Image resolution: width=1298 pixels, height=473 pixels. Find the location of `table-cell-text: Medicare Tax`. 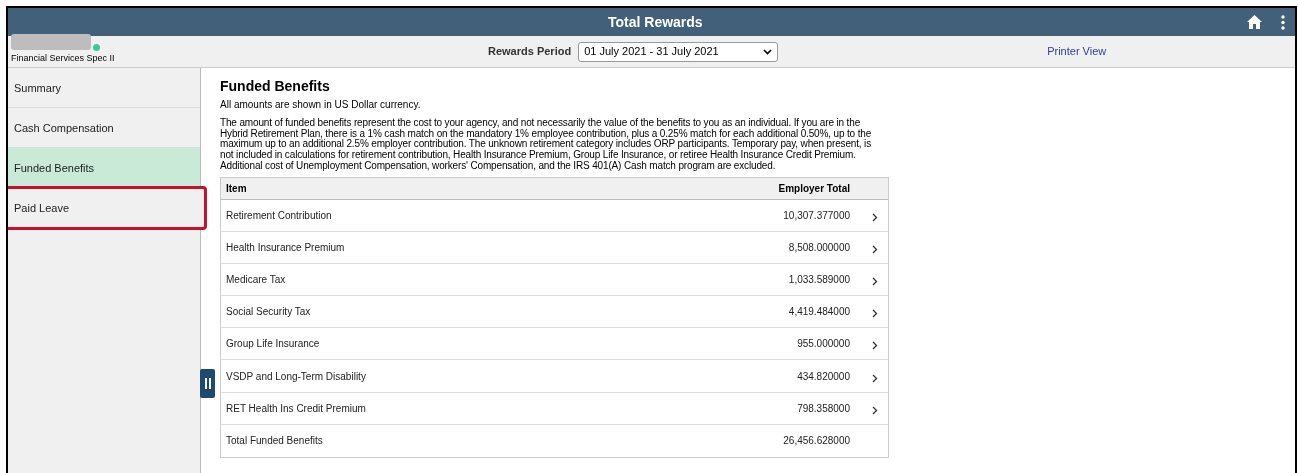

table-cell-text: Medicare Tax is located at coordinates (255, 280).